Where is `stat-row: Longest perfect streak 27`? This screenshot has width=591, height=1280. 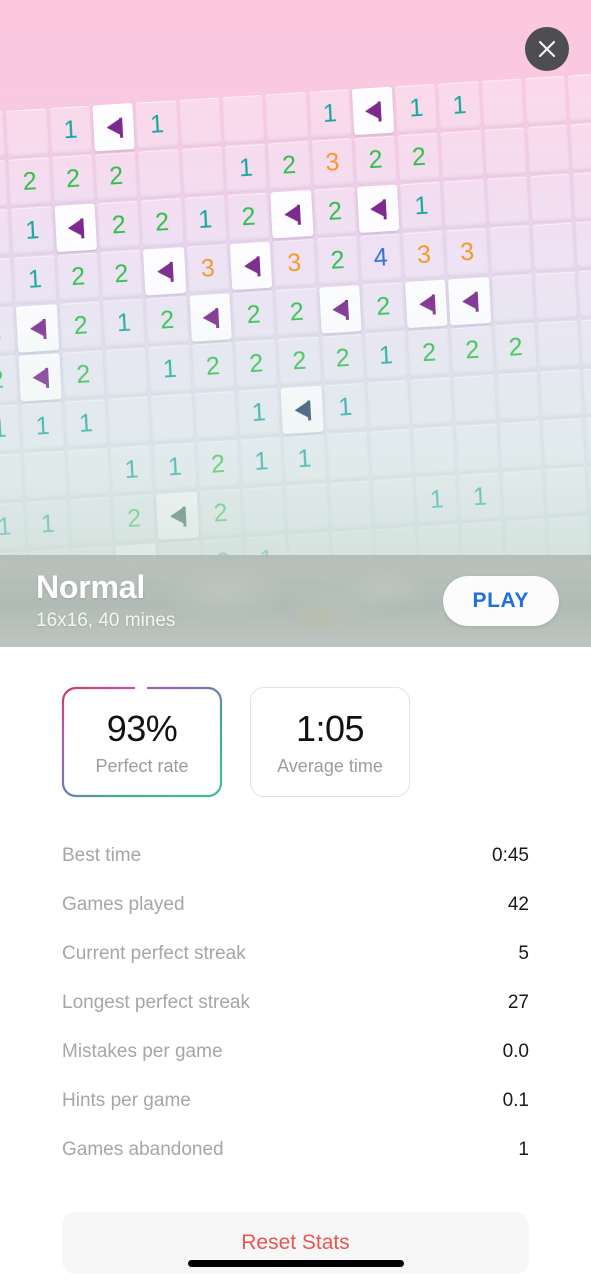 stat-row: Longest perfect streak 27 is located at coordinates (295, 1002).